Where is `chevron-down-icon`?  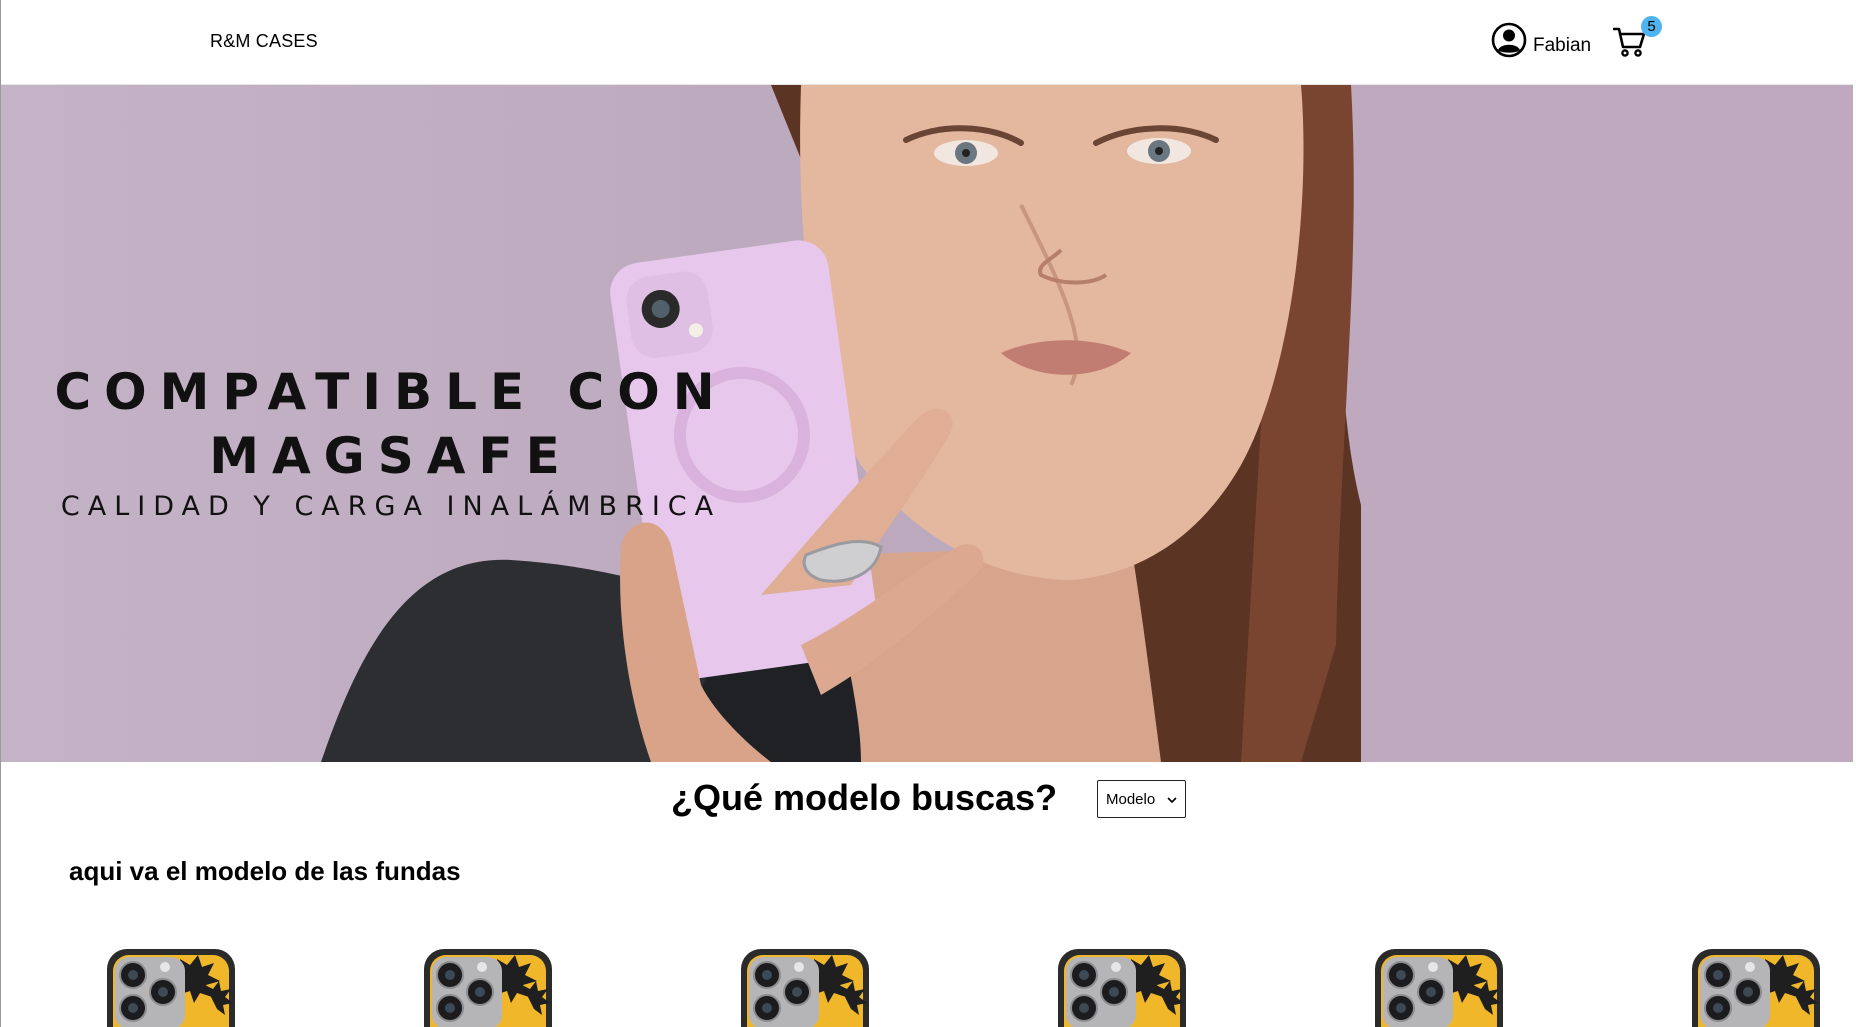 chevron-down-icon is located at coordinates (1172, 799).